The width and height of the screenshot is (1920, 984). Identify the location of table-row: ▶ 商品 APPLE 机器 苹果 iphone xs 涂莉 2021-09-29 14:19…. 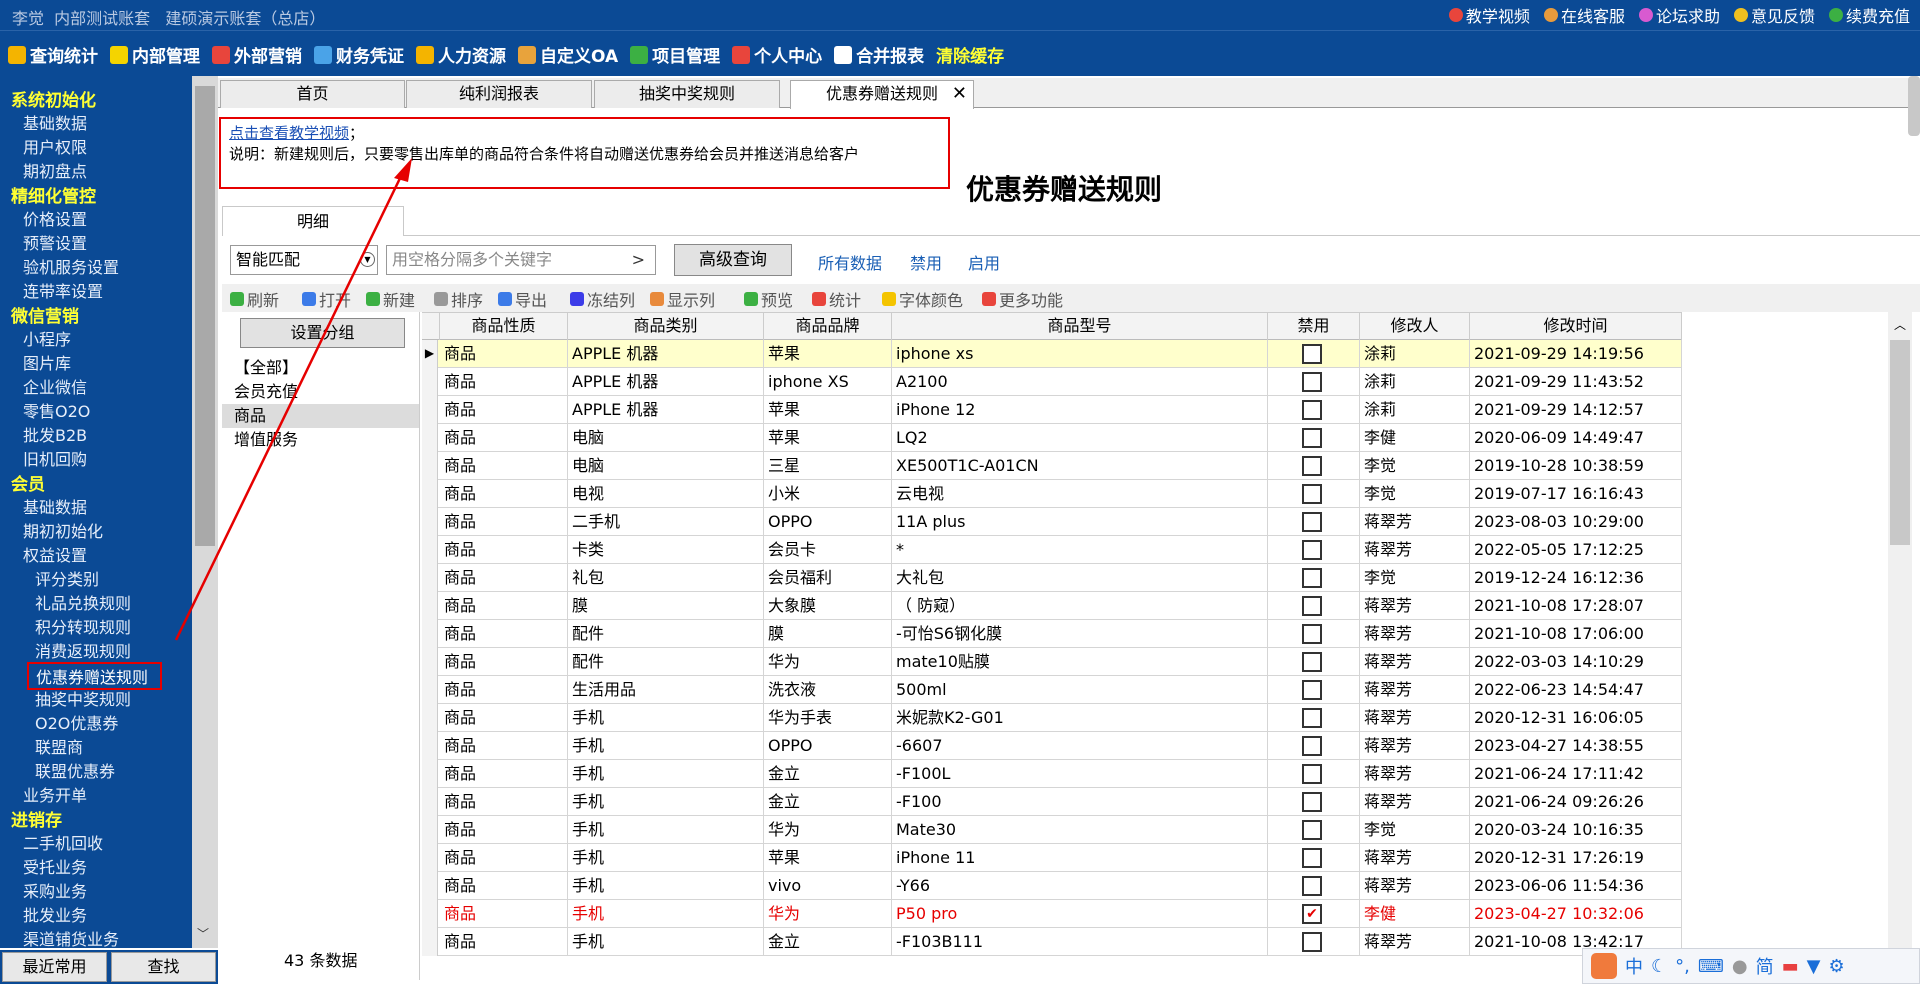
(1052, 354).